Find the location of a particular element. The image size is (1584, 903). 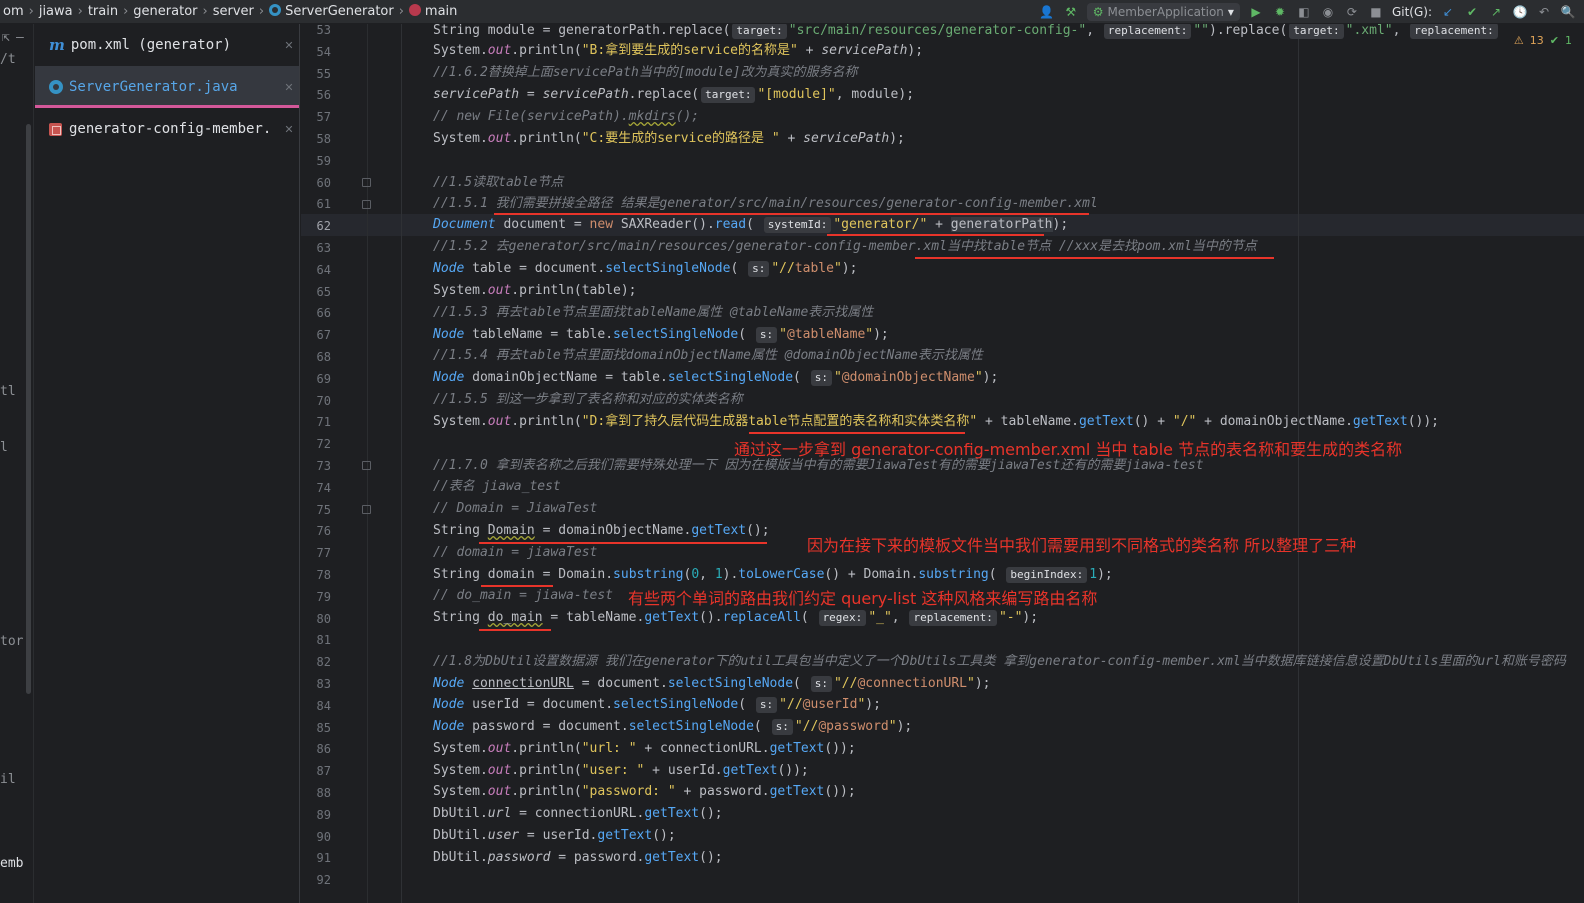

scrollbar is located at coordinates (28, 409).